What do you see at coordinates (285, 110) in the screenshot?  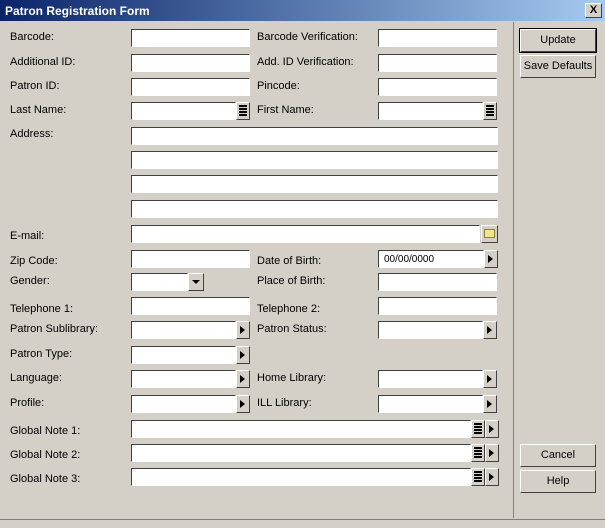 I see `first-name-label: First Name:` at bounding box center [285, 110].